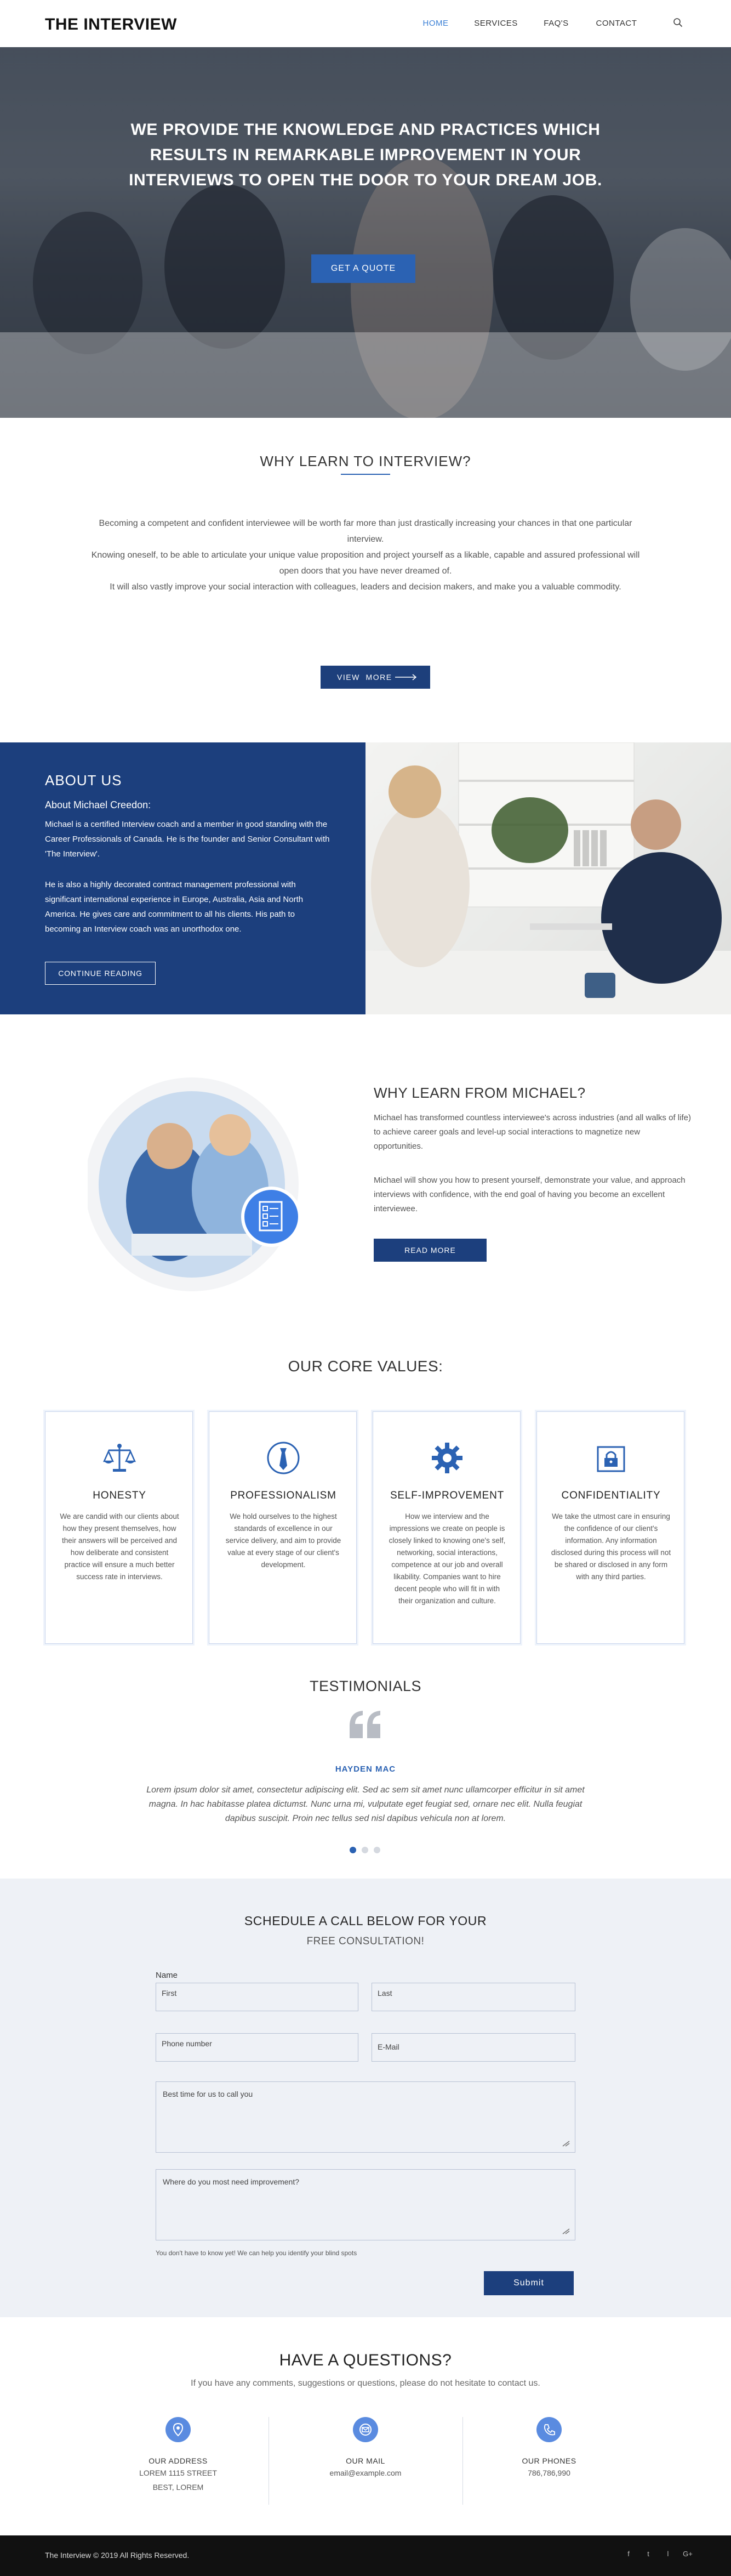  I want to click on checklist-badge, so click(271, 1217).